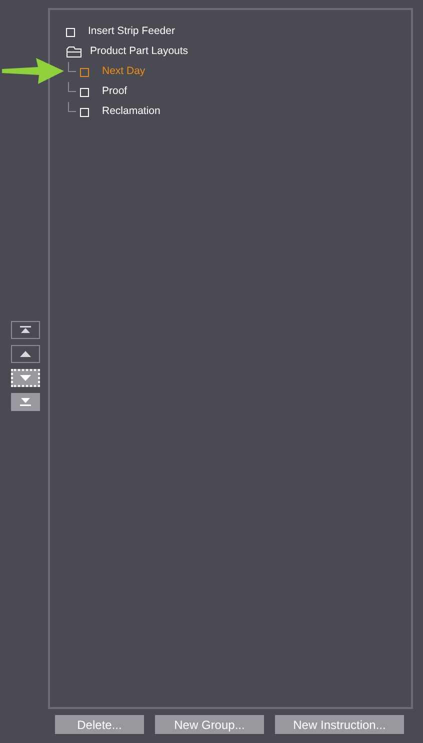 Image resolution: width=423 pixels, height=743 pixels. I want to click on move-bottom-icon, so click(25, 402).